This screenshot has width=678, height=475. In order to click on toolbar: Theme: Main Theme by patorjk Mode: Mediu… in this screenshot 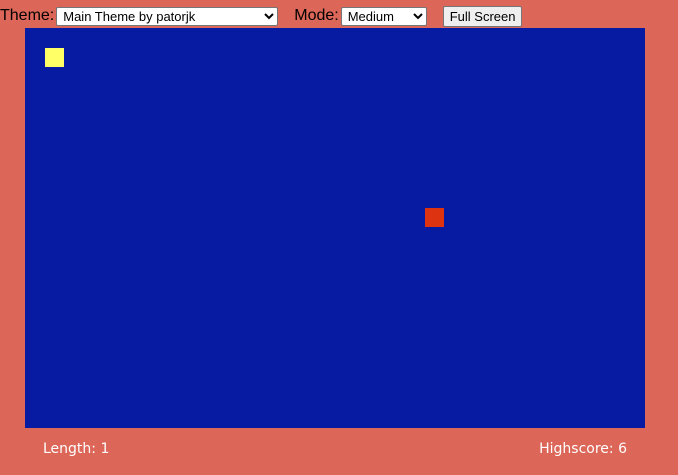, I will do `click(261, 16)`.